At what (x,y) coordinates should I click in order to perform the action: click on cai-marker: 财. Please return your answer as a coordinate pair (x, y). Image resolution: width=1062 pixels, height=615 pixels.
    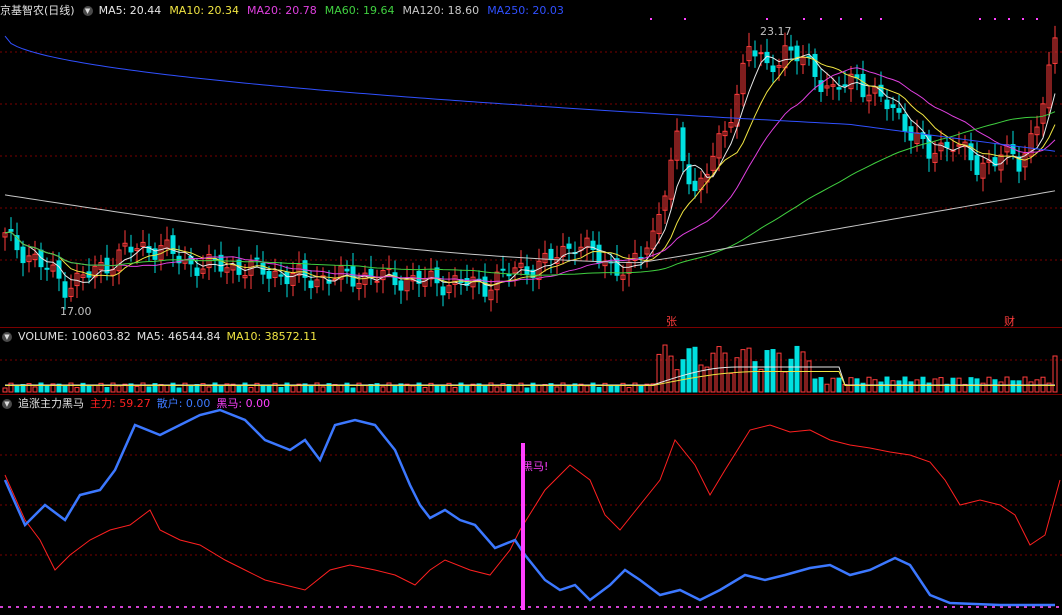
    Looking at the image, I should click on (1009, 321).